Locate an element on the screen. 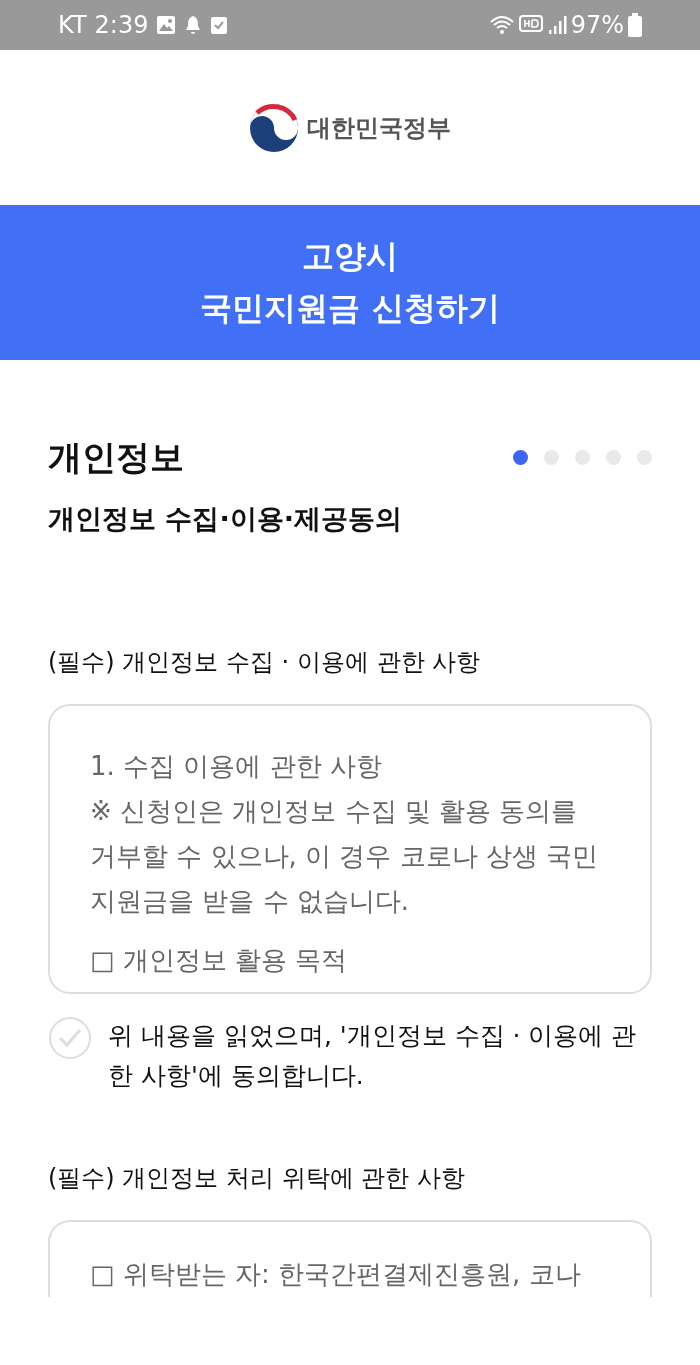  image-icon is located at coordinates (166, 25).